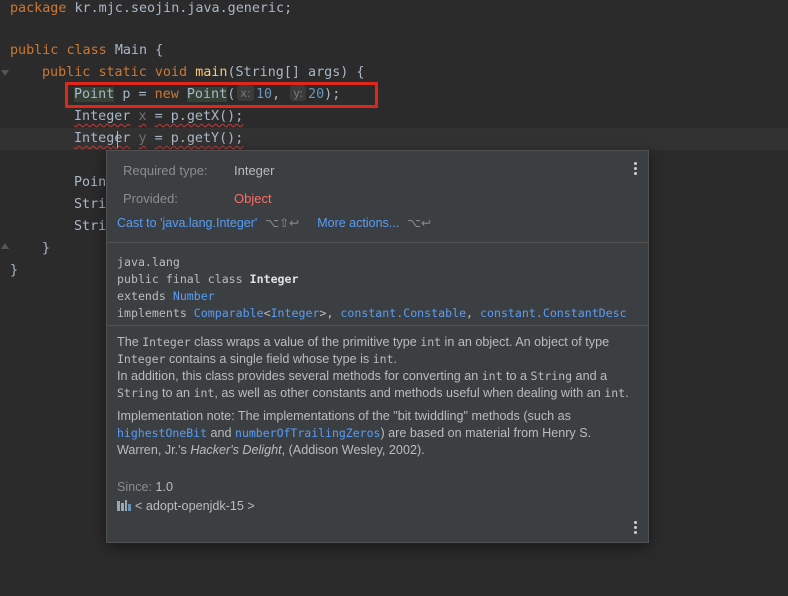  I want to click on method-args: (String[] args) {, so click(296, 72).